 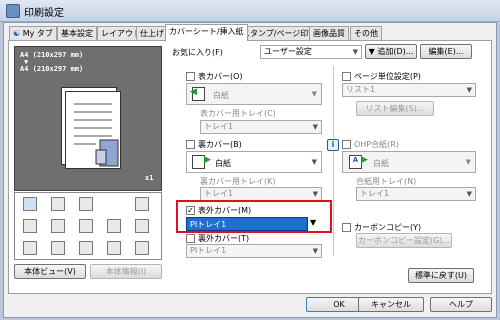 I want to click on document-icon, so click(x=30, y=248).